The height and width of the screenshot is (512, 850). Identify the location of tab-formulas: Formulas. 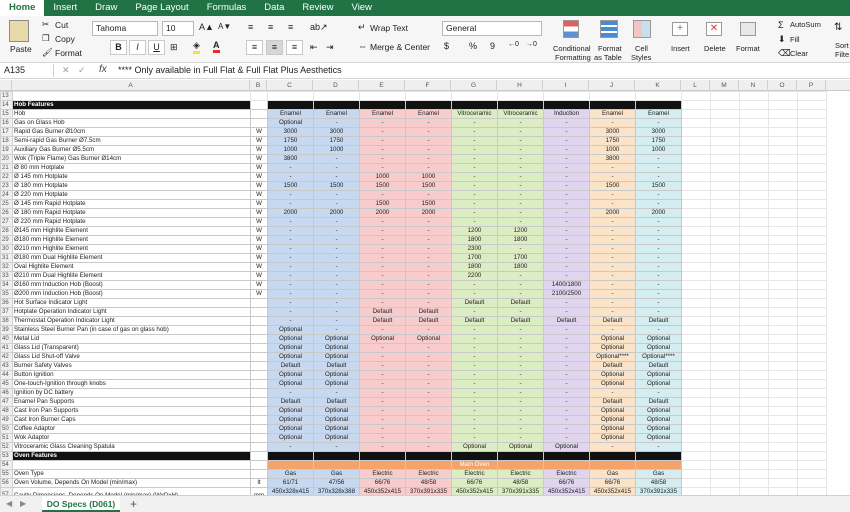
(227, 8).